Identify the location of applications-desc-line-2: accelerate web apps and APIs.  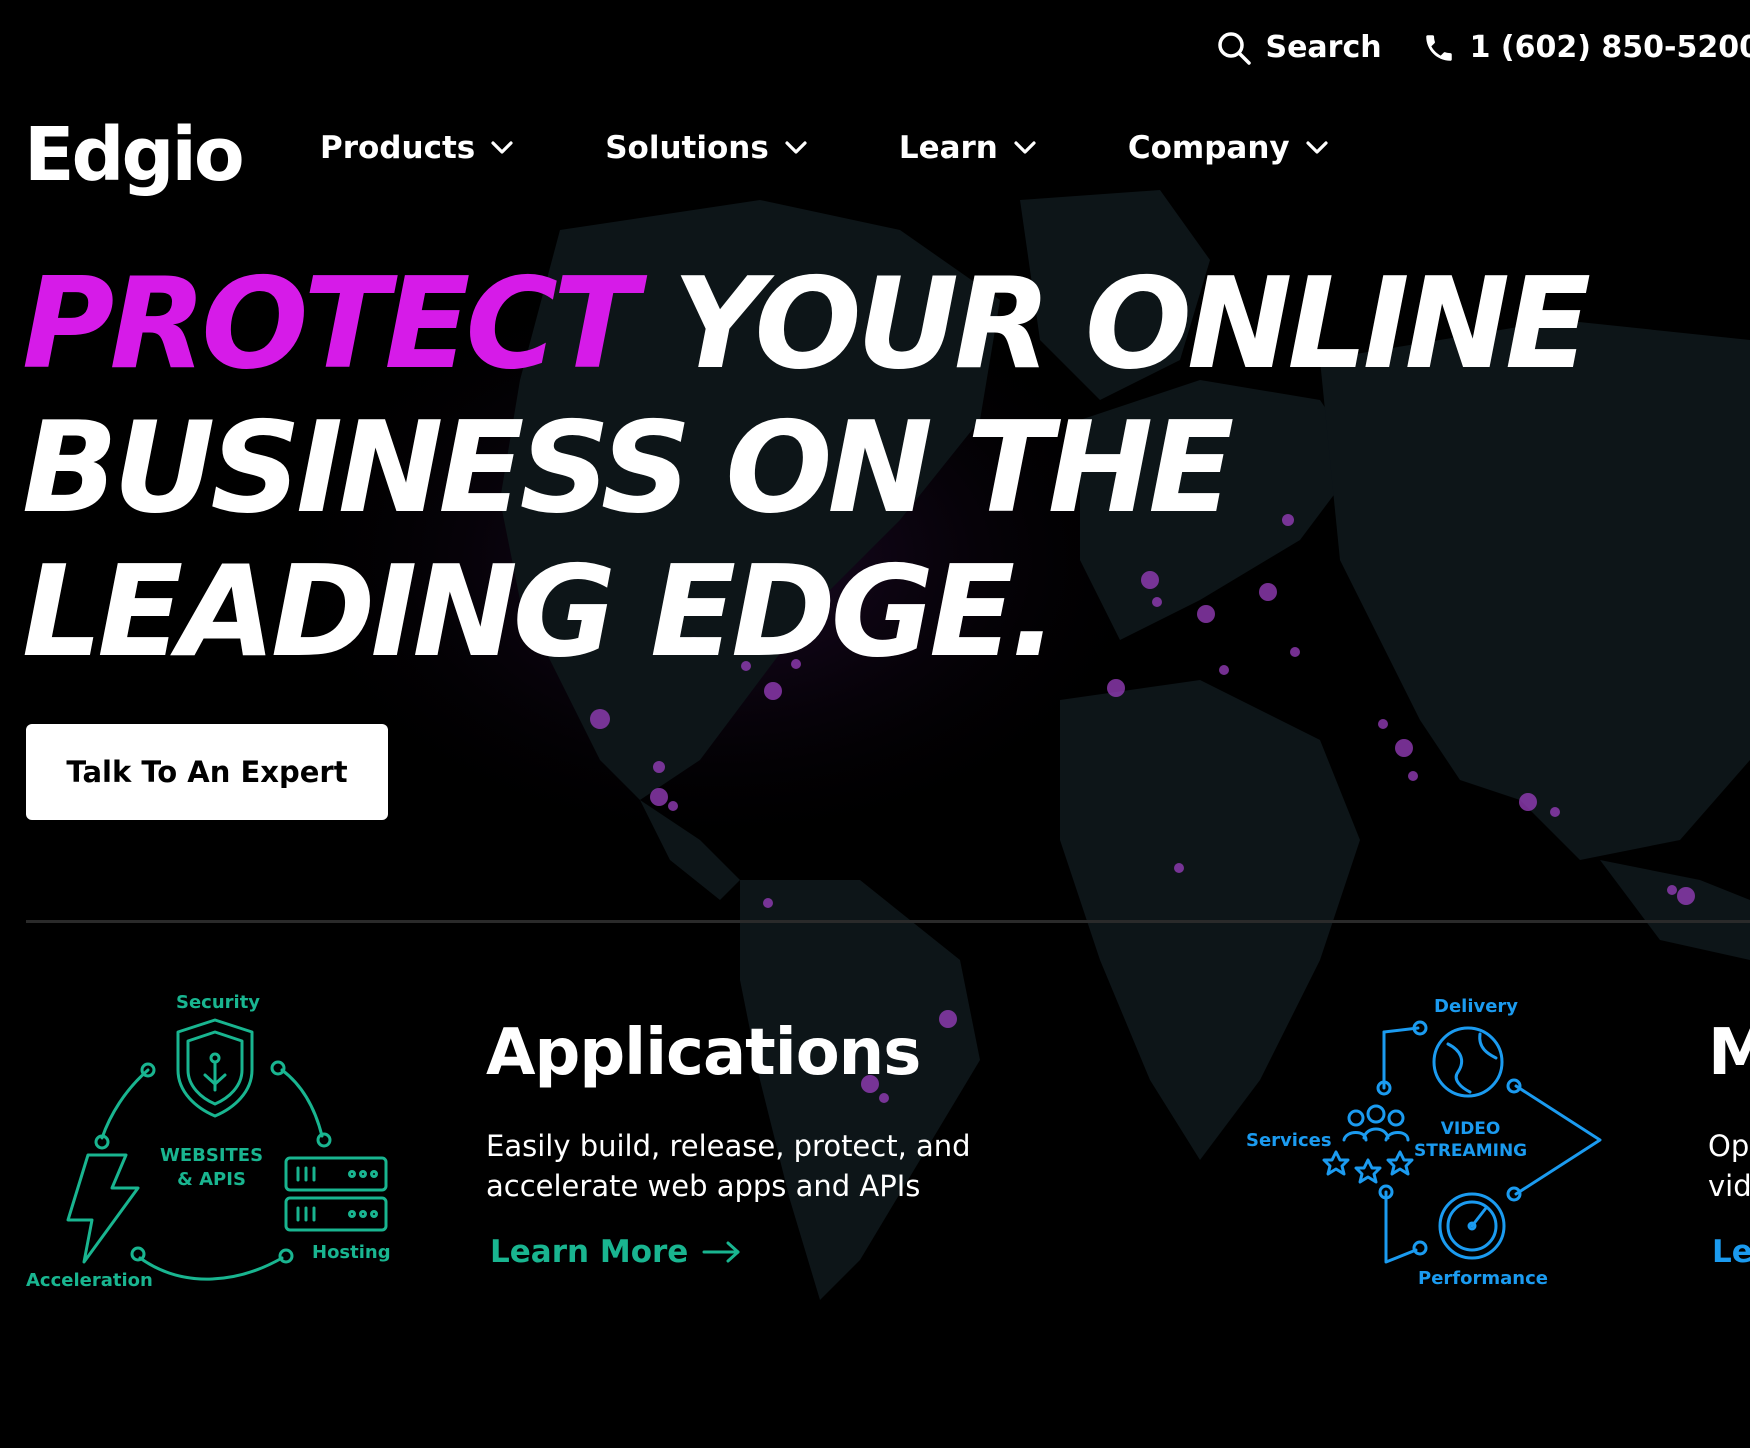
(703, 1186).